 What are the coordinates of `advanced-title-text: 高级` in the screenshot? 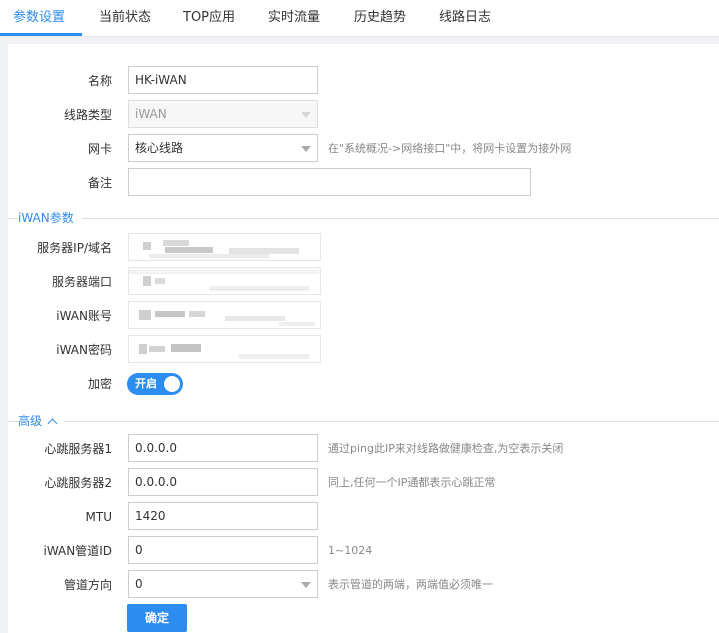 It's located at (30, 421).